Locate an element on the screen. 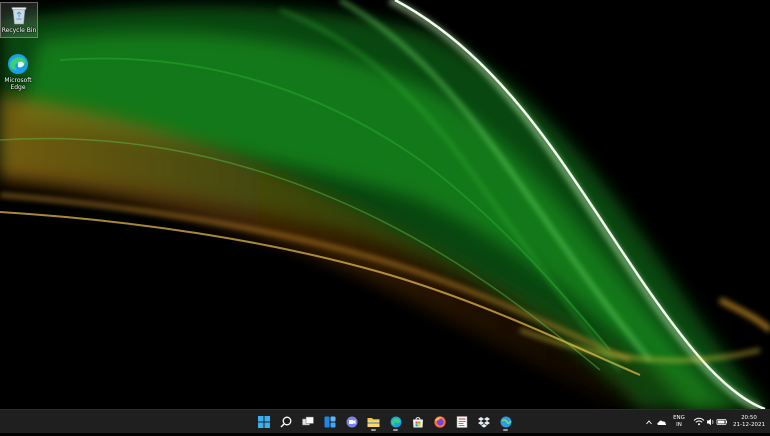 The height and width of the screenshot is (436, 770). desktop-icon-microsoft-edge: Microsoft Edge is located at coordinates (18, 72).